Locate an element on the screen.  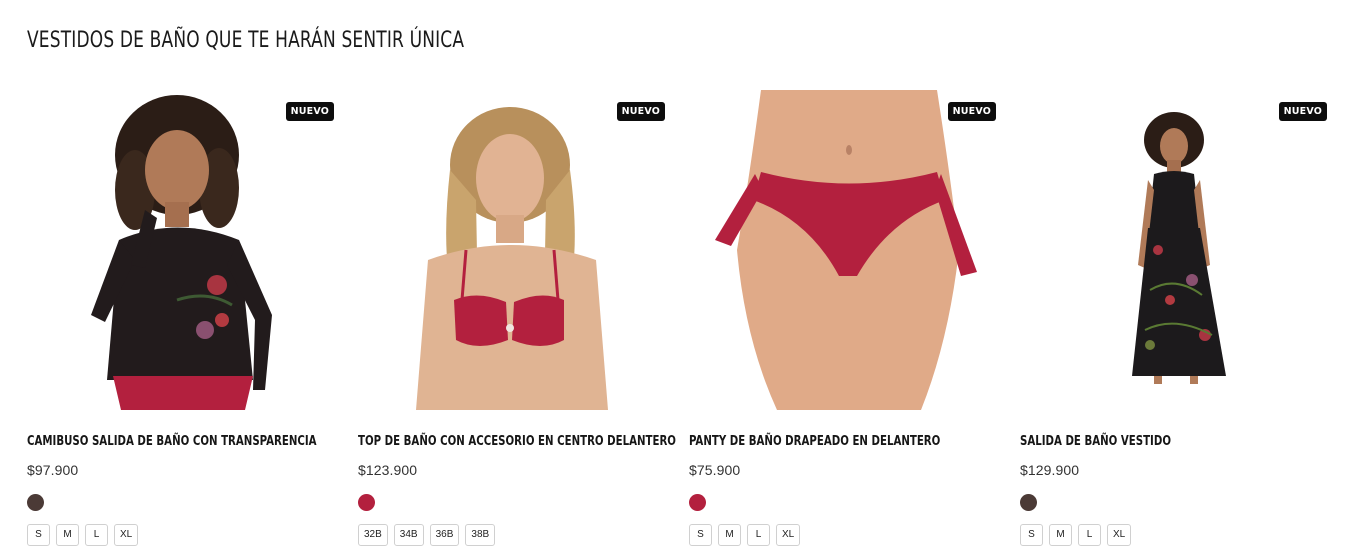
size-option: 32B is located at coordinates (373, 535).